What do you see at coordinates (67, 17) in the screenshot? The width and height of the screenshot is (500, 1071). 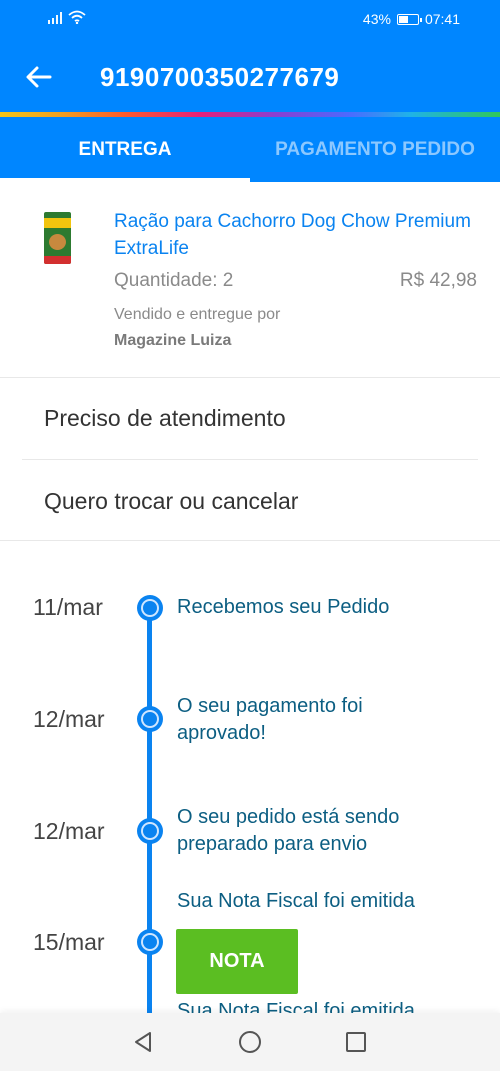 I see `status-left` at bounding box center [67, 17].